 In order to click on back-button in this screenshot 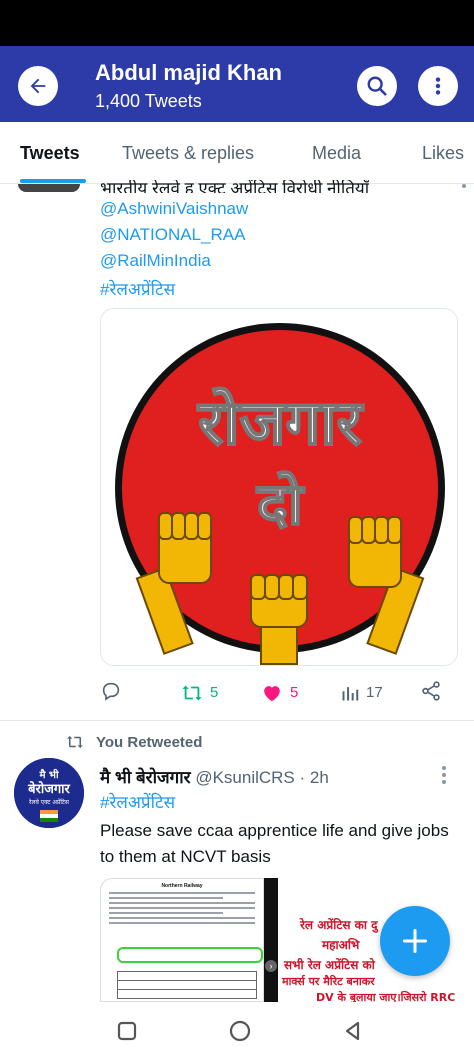, I will do `click(38, 86)`.